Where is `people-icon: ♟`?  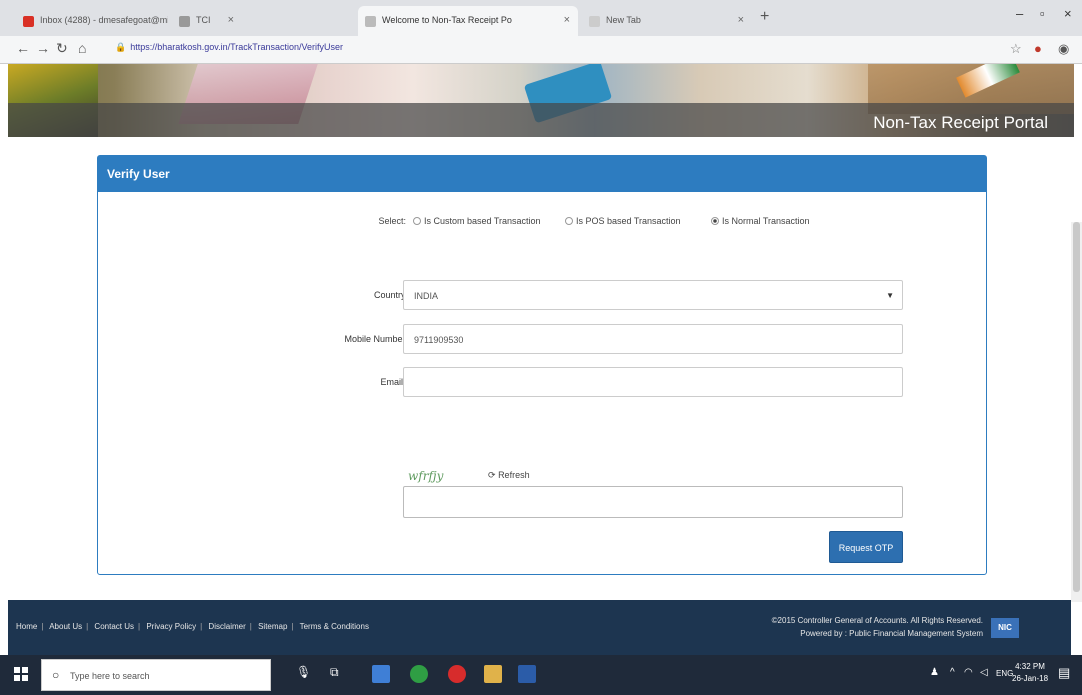 people-icon: ♟ is located at coordinates (934, 672).